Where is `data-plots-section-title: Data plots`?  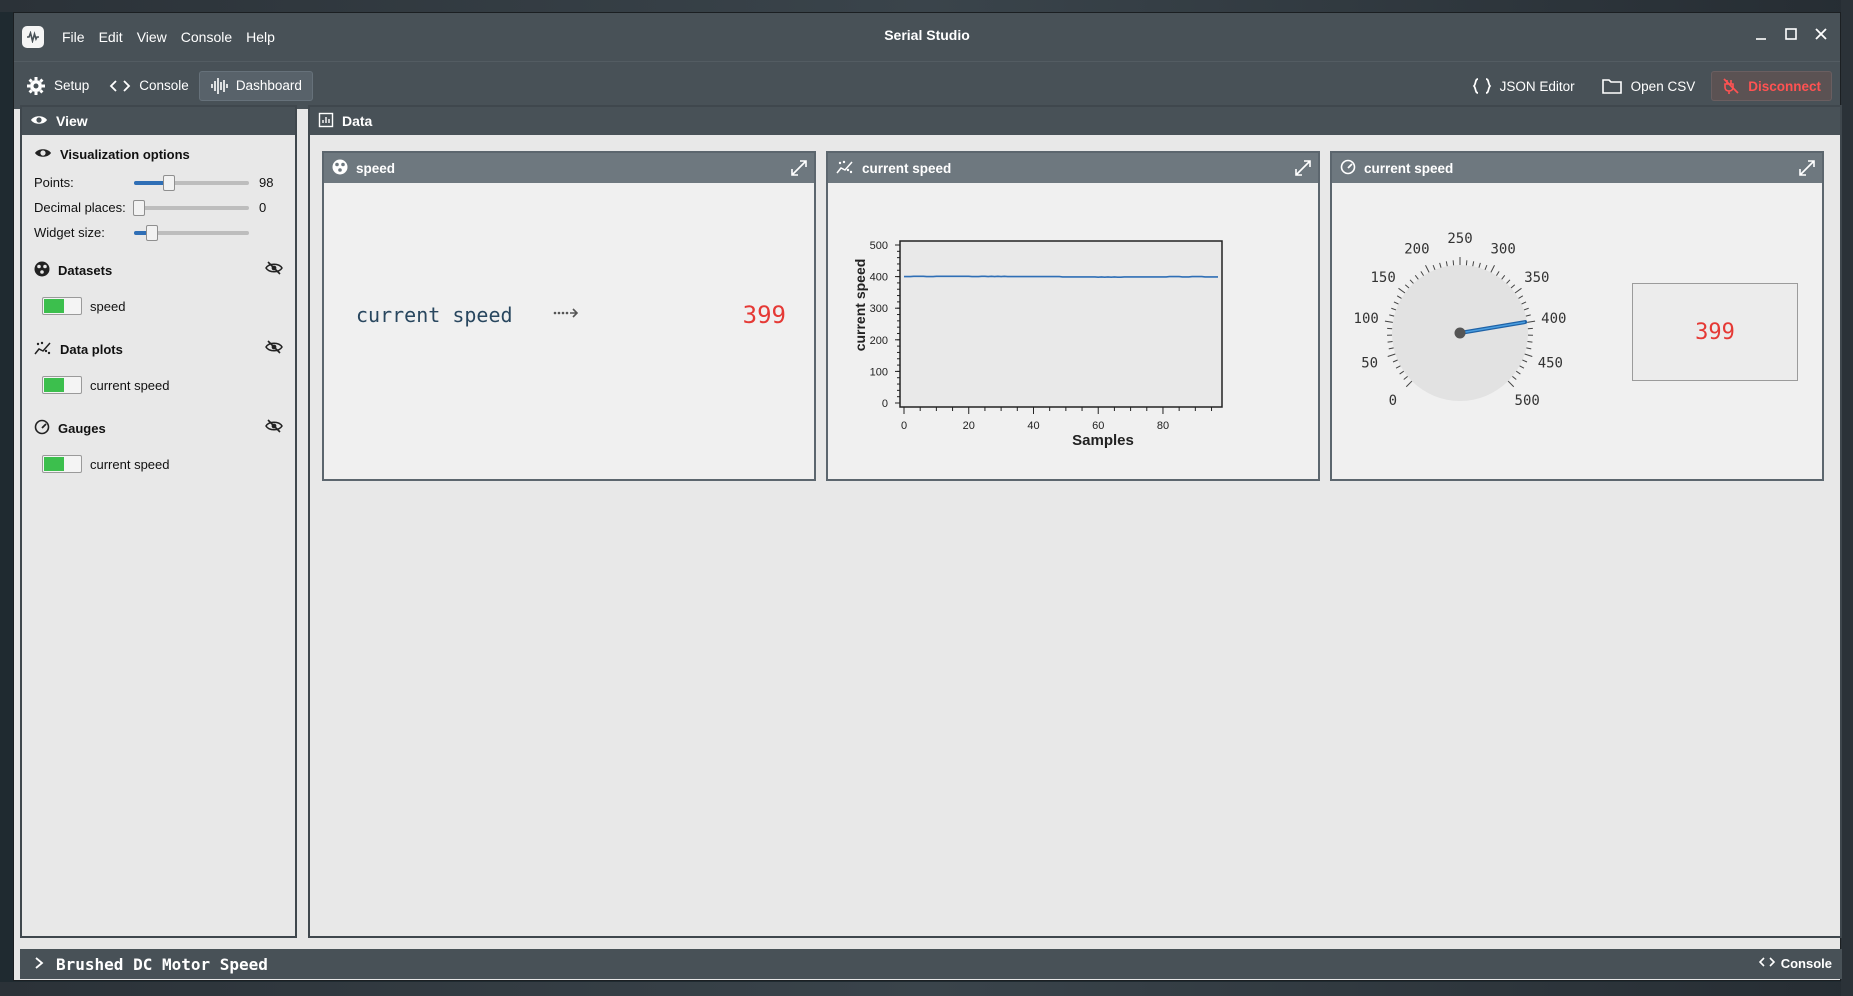 data-plots-section-title: Data plots is located at coordinates (164, 349).